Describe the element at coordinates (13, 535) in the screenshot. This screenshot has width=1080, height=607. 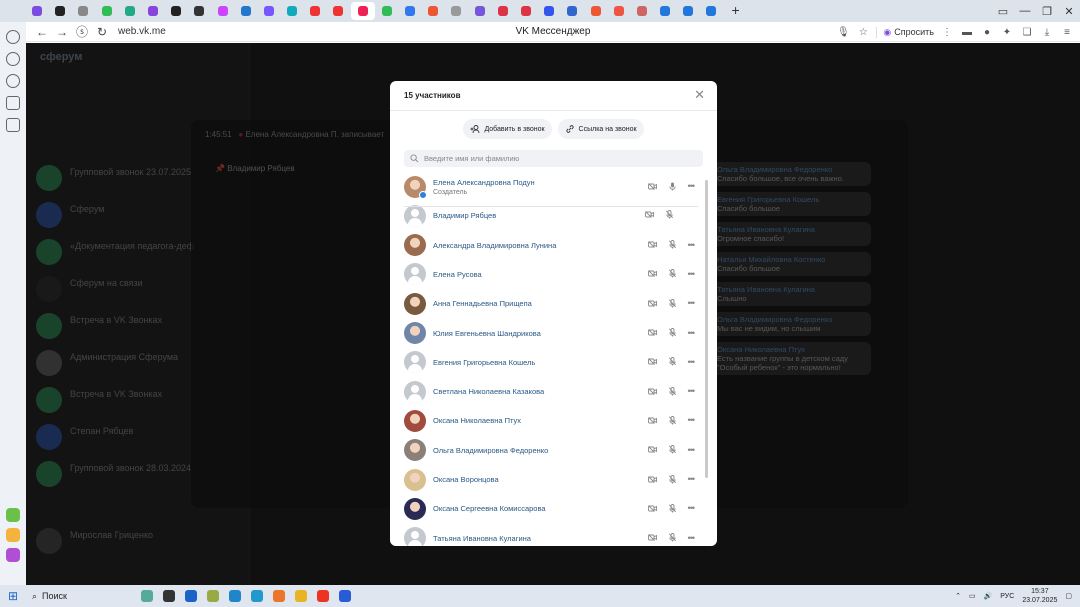
I see `app-icon-yellow` at that location.